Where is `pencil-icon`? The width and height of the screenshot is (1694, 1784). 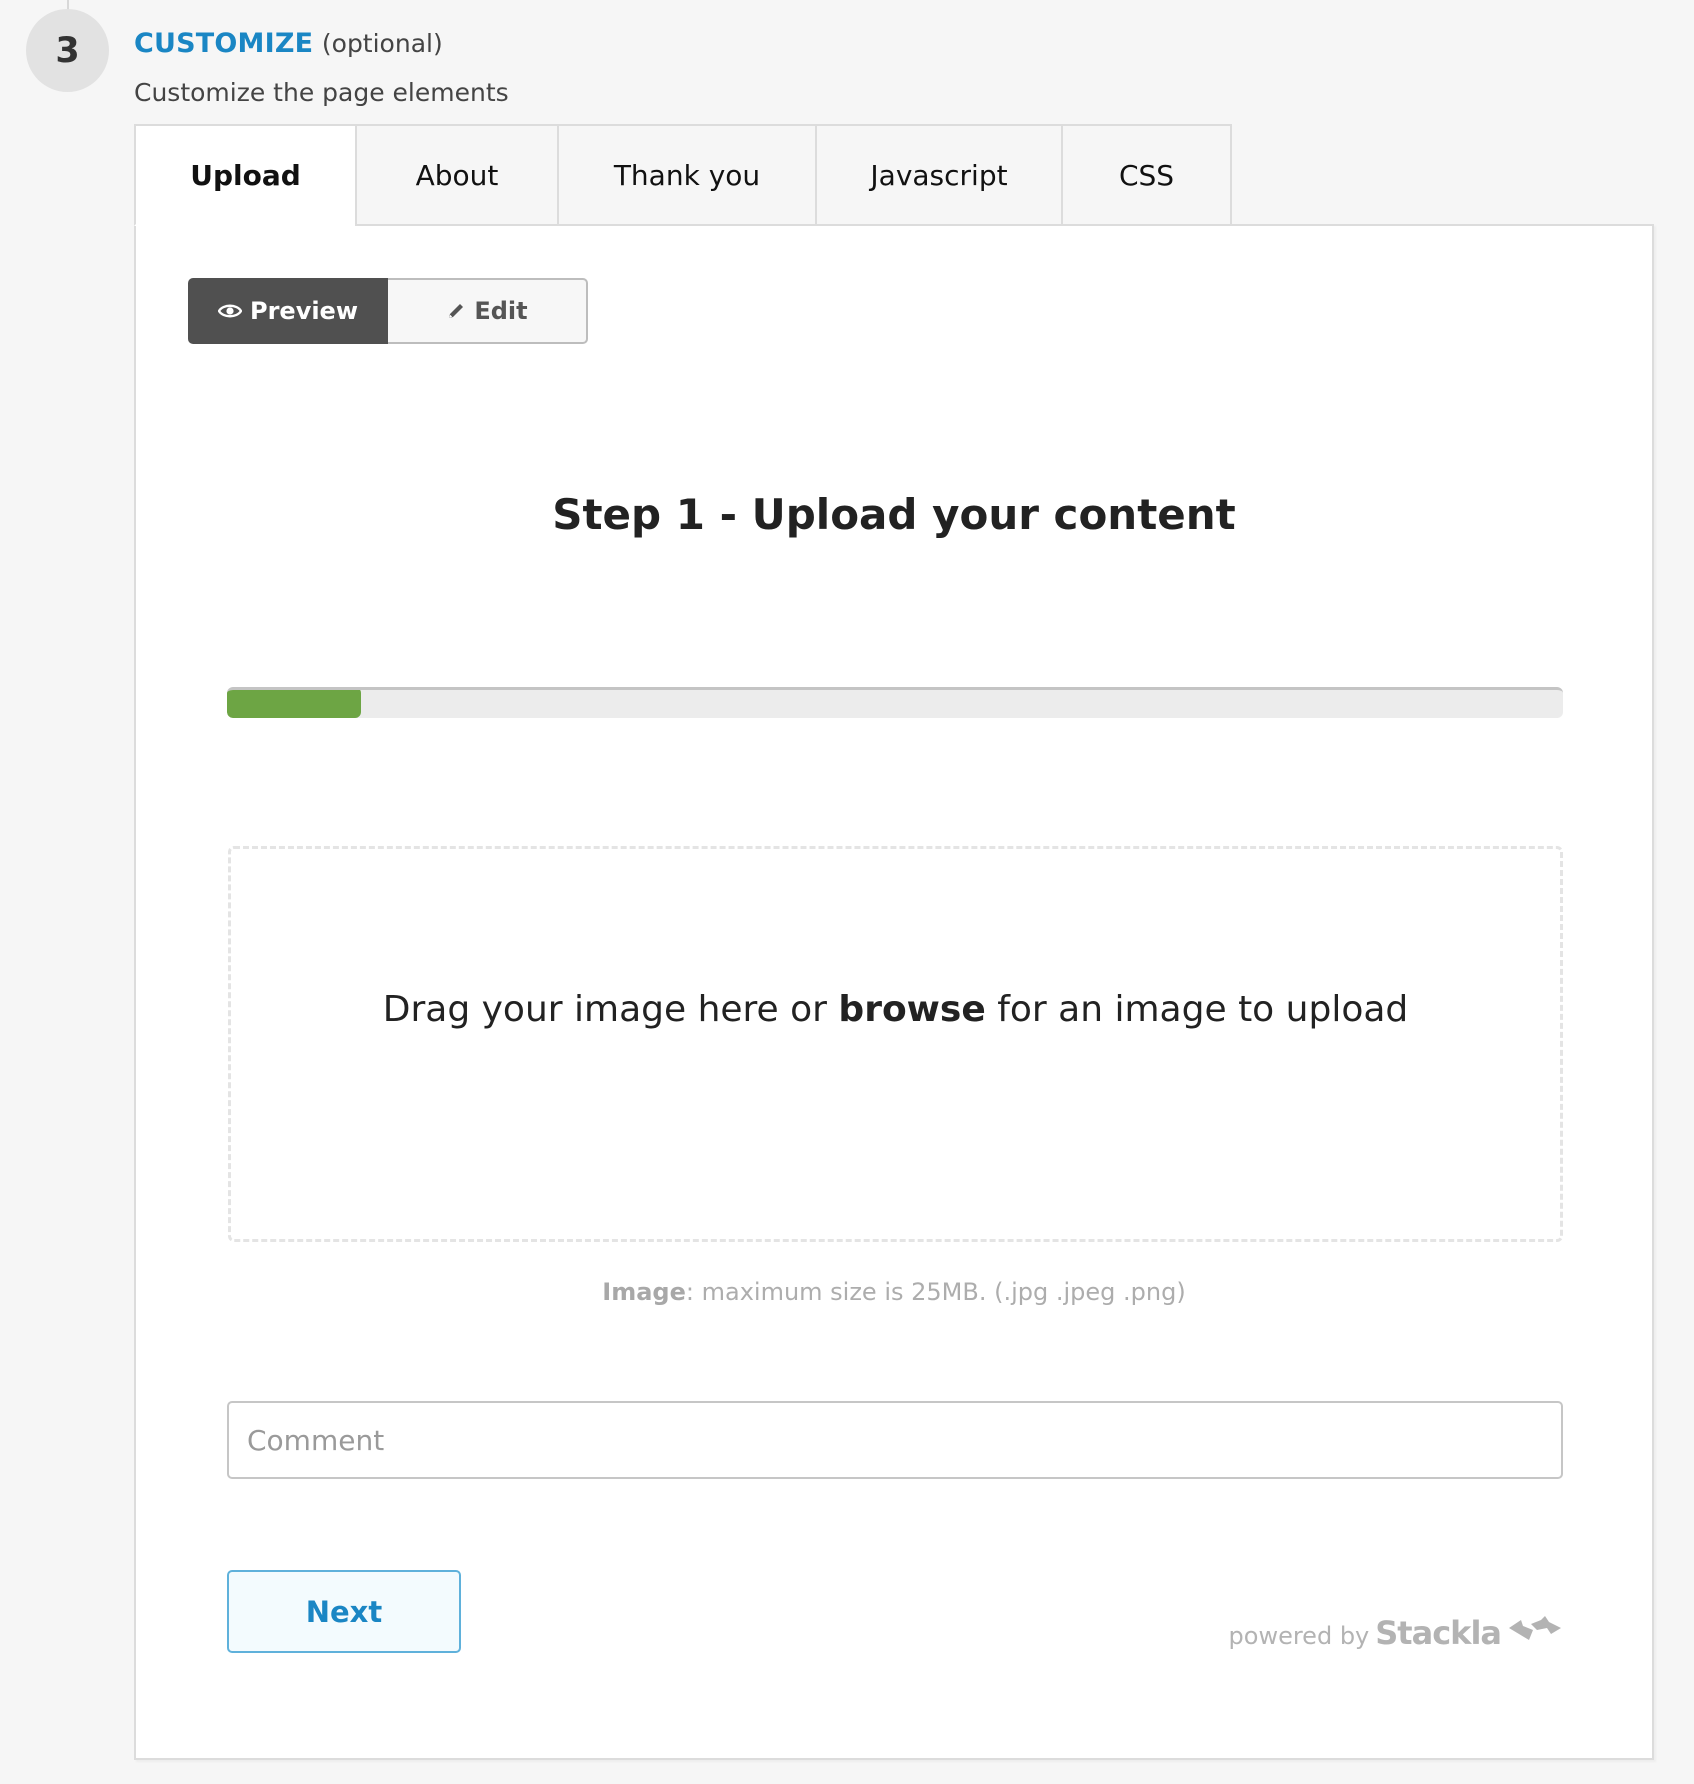
pencil-icon is located at coordinates (456, 311).